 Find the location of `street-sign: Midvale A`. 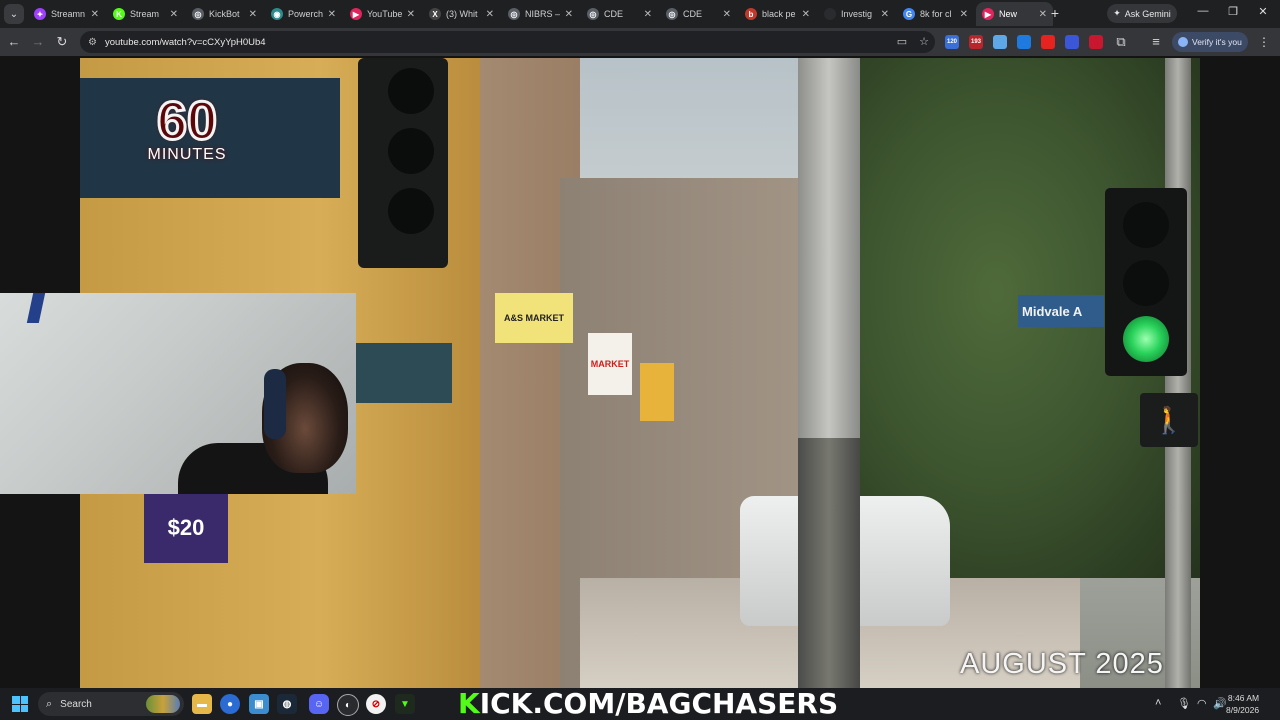

street-sign: Midvale A is located at coordinates (1061, 311).